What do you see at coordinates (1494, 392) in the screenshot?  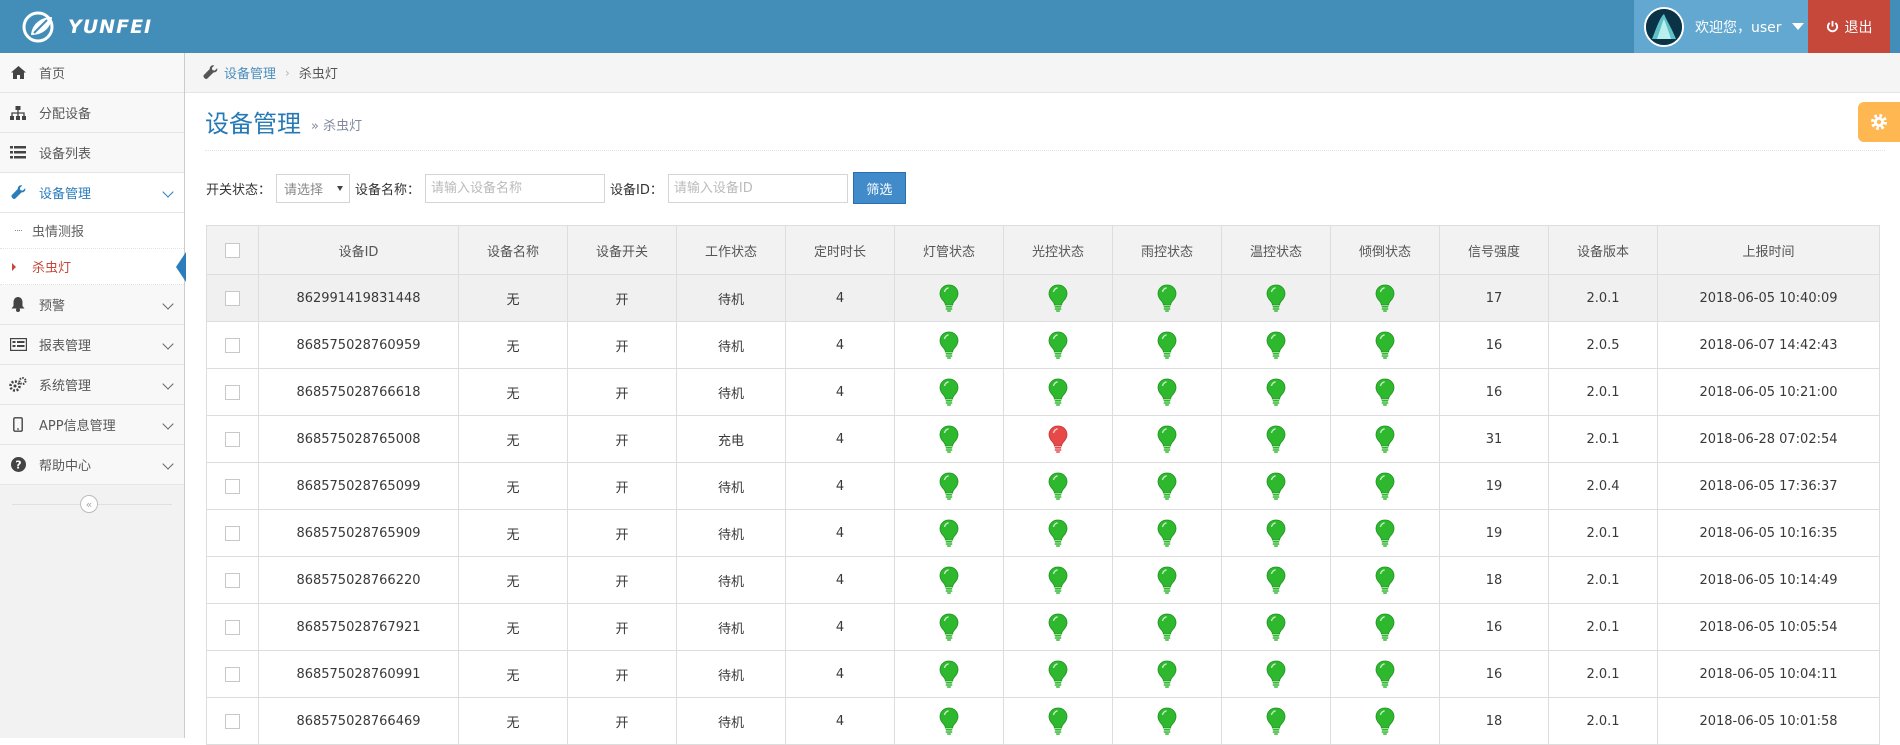 I see `cell-signal-strength: 16` at bounding box center [1494, 392].